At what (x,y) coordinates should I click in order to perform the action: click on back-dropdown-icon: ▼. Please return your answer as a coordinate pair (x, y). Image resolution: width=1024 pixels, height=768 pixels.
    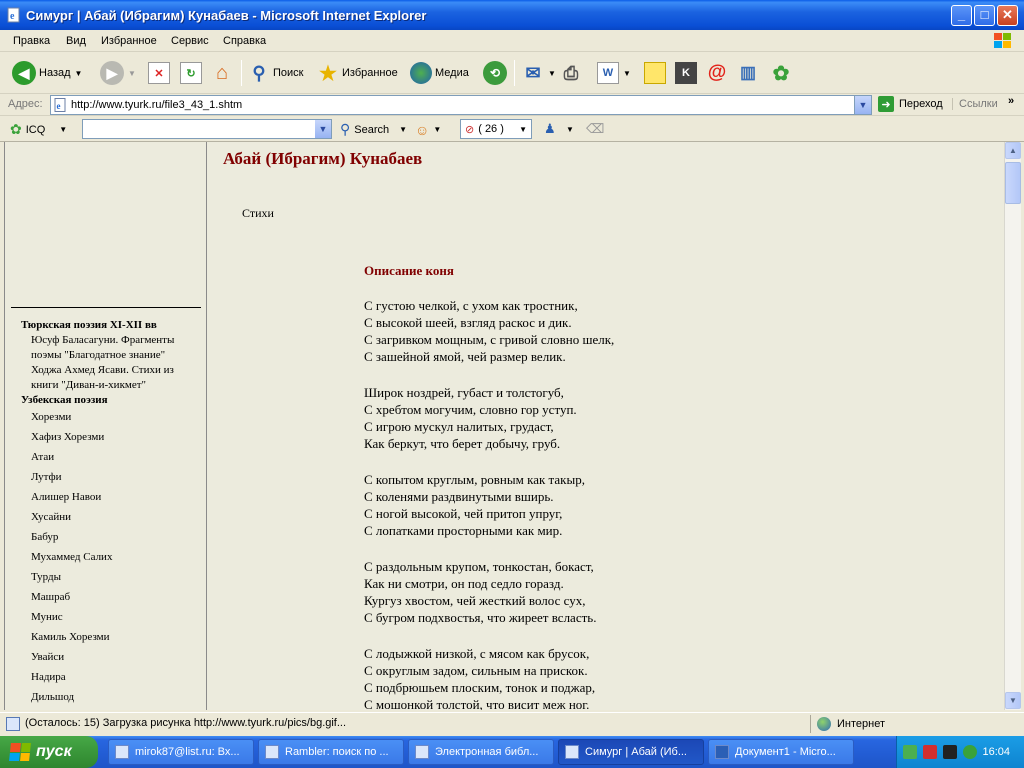
    Looking at the image, I should click on (79, 73).